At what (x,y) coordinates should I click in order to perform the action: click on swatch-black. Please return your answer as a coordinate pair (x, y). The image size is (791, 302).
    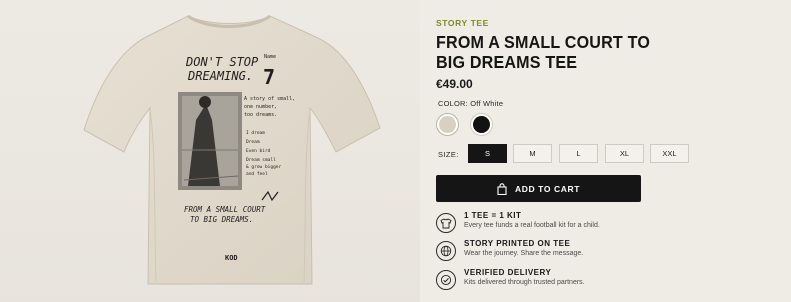
    Looking at the image, I should click on (481, 124).